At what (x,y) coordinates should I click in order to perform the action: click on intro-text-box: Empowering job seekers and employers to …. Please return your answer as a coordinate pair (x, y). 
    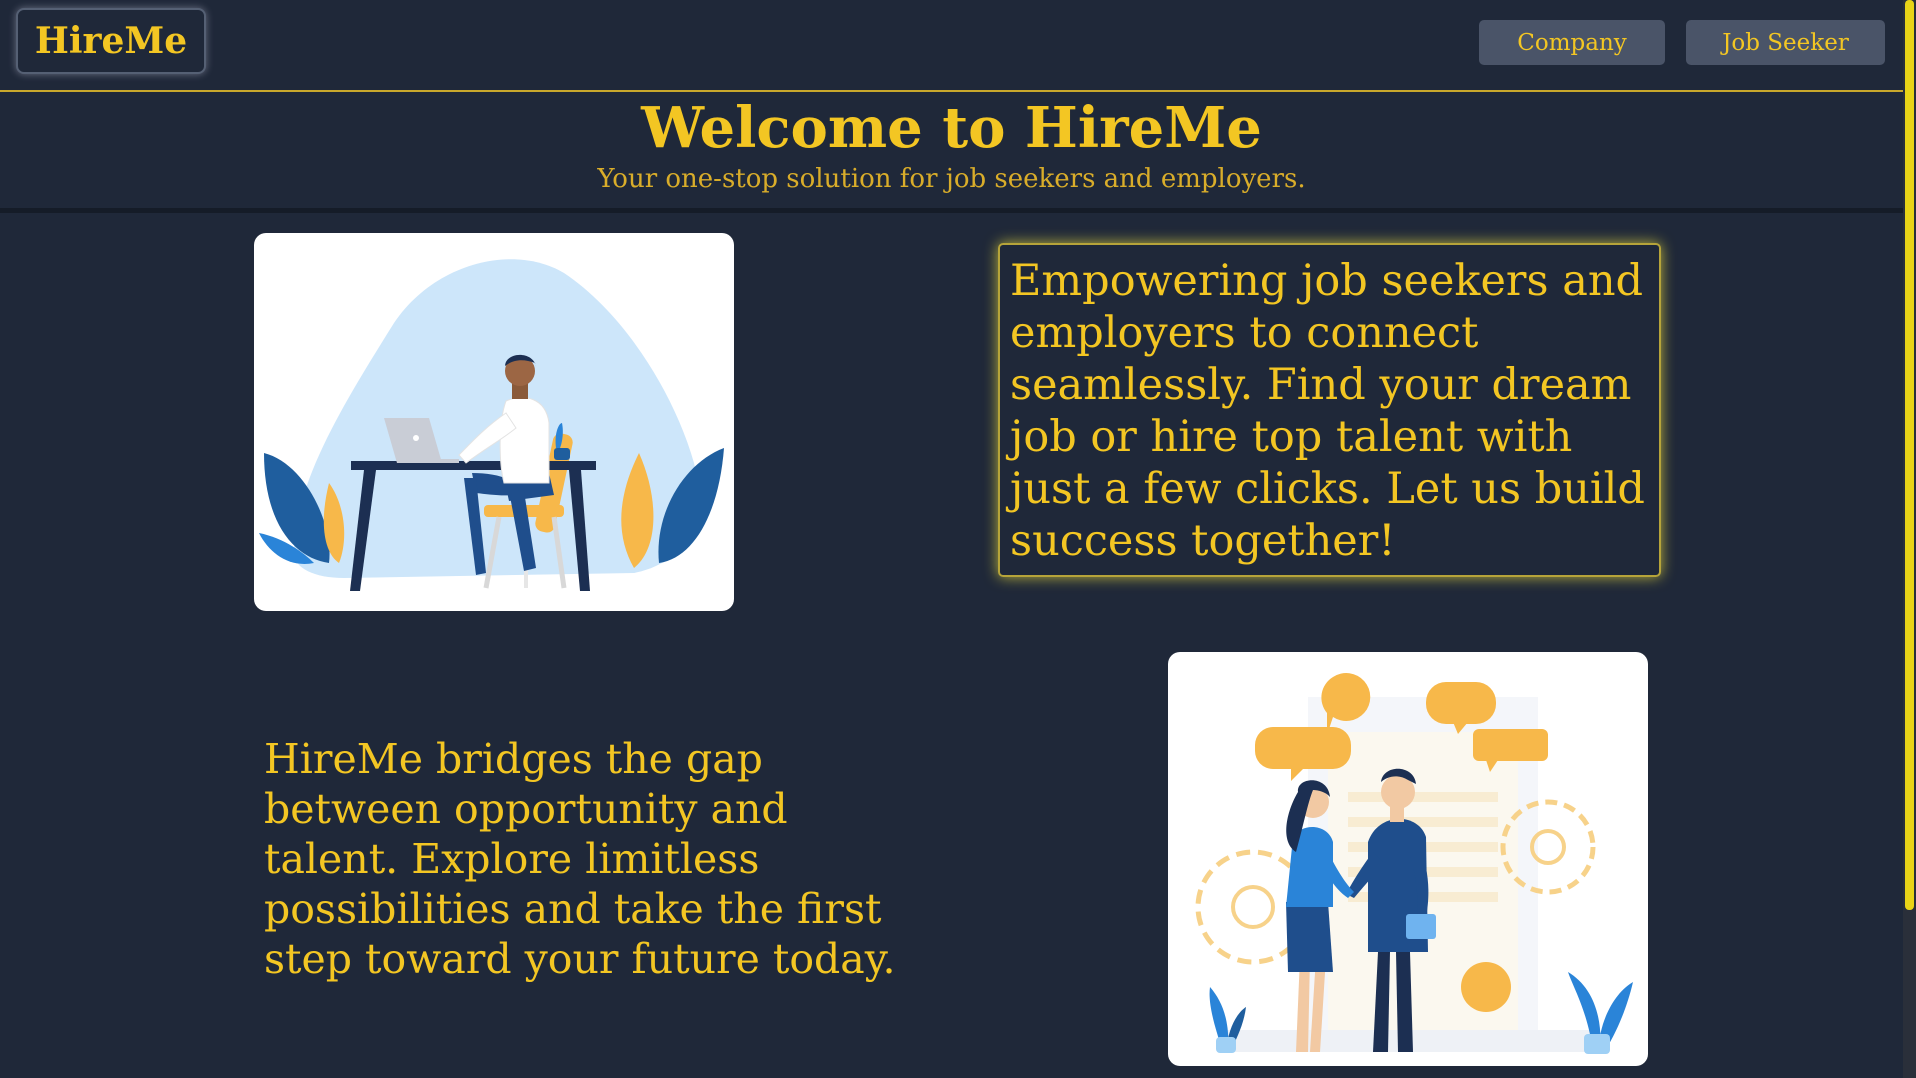
    Looking at the image, I should click on (1329, 410).